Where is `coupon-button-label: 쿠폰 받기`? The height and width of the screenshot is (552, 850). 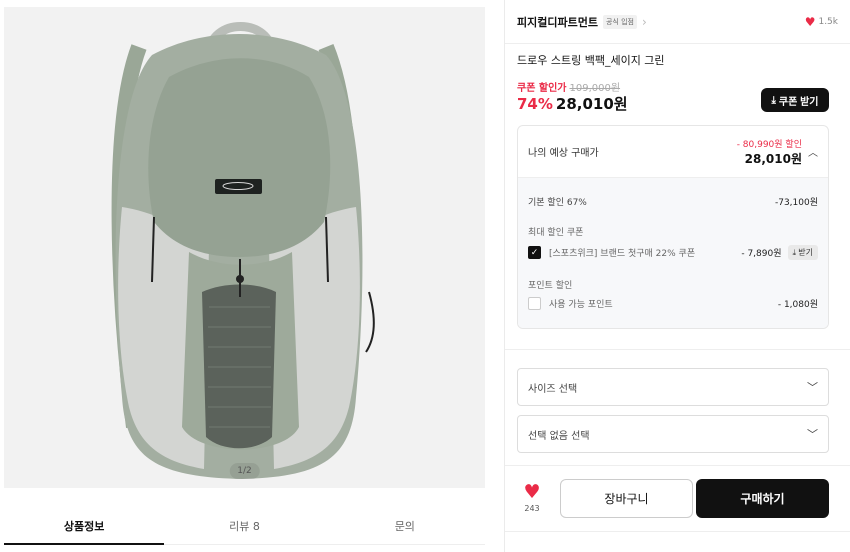
coupon-button-label: 쿠폰 받기 is located at coordinates (798, 102).